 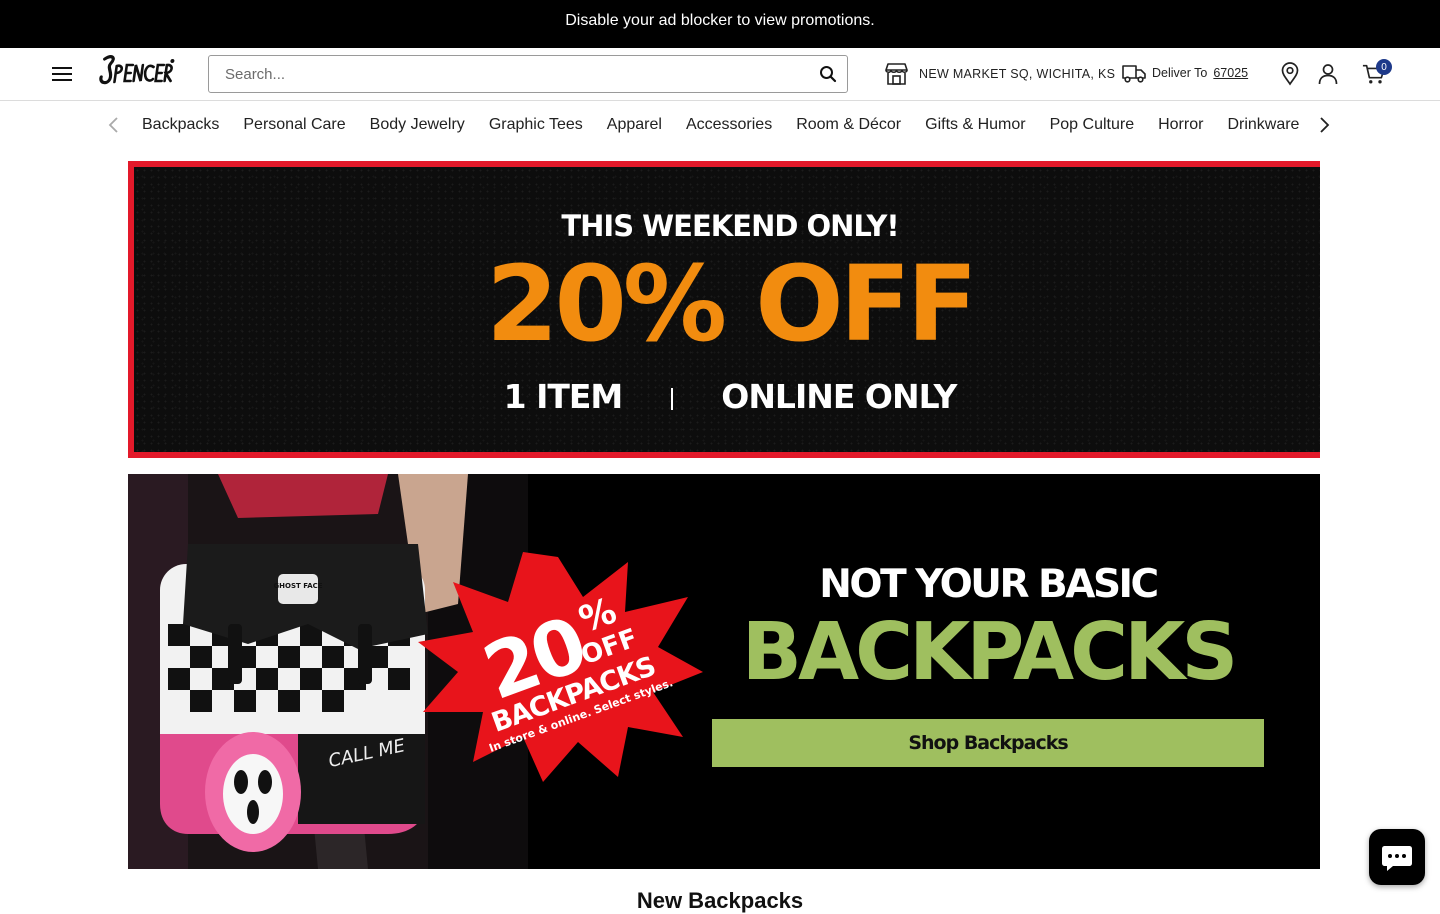 What do you see at coordinates (1180, 125) in the screenshot?
I see `category-horror: Horror` at bounding box center [1180, 125].